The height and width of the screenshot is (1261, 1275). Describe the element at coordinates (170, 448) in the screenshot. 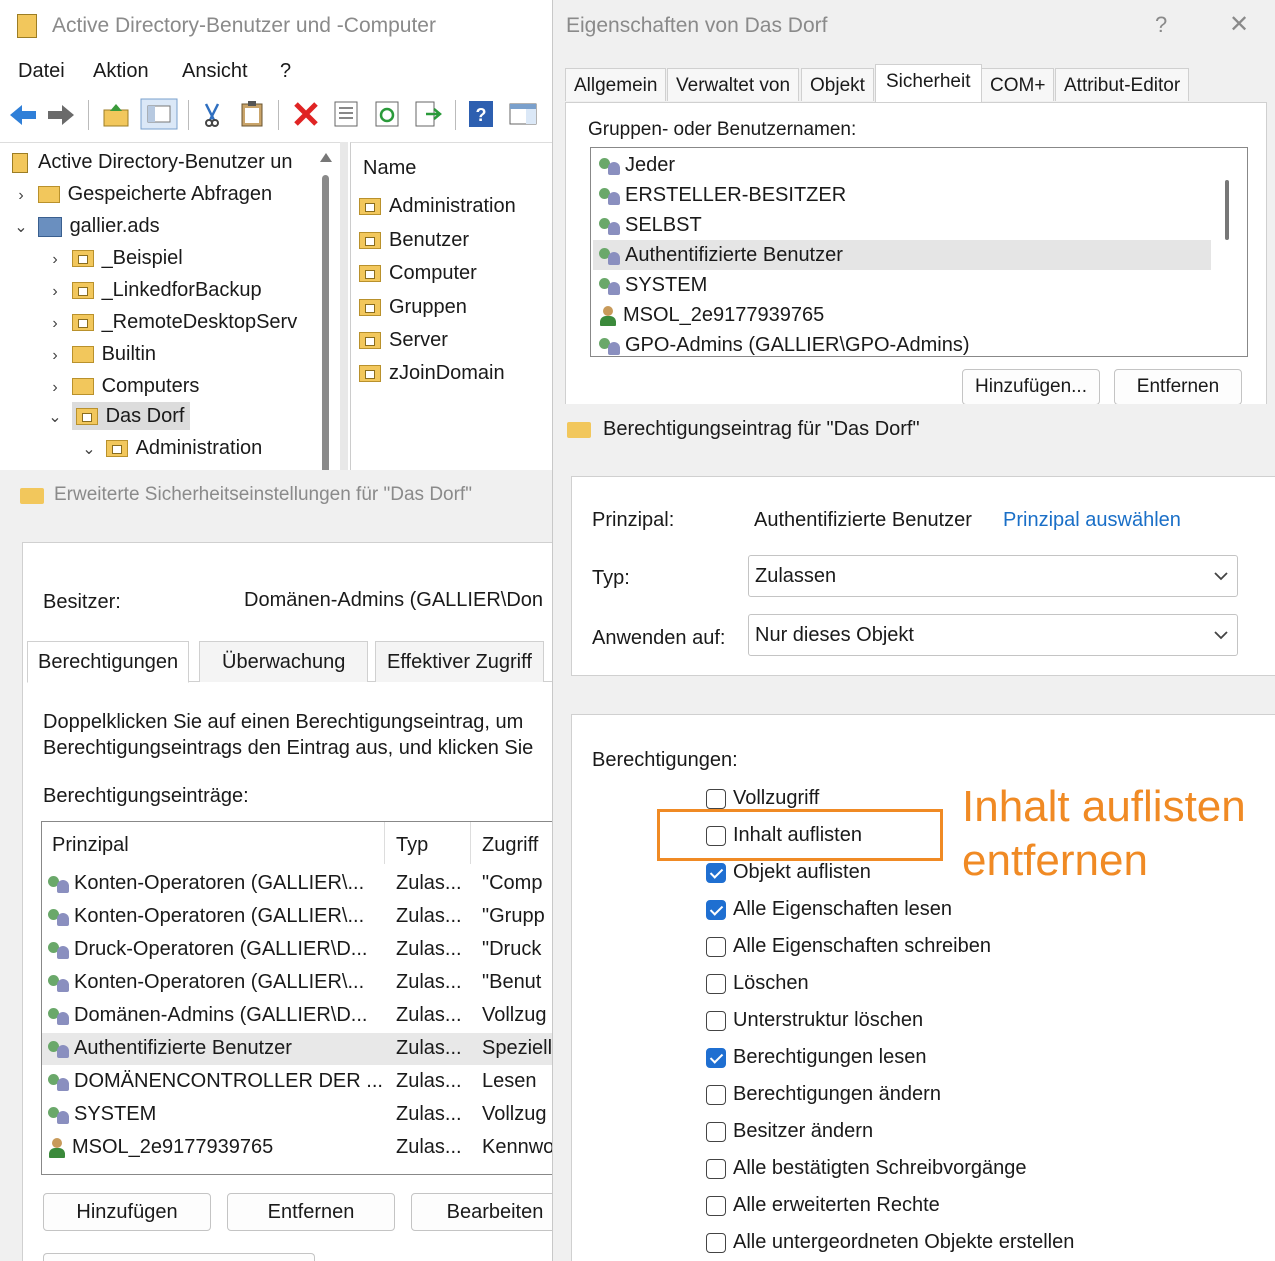

I see `tree-item-administration: ⌄ Administration` at that location.